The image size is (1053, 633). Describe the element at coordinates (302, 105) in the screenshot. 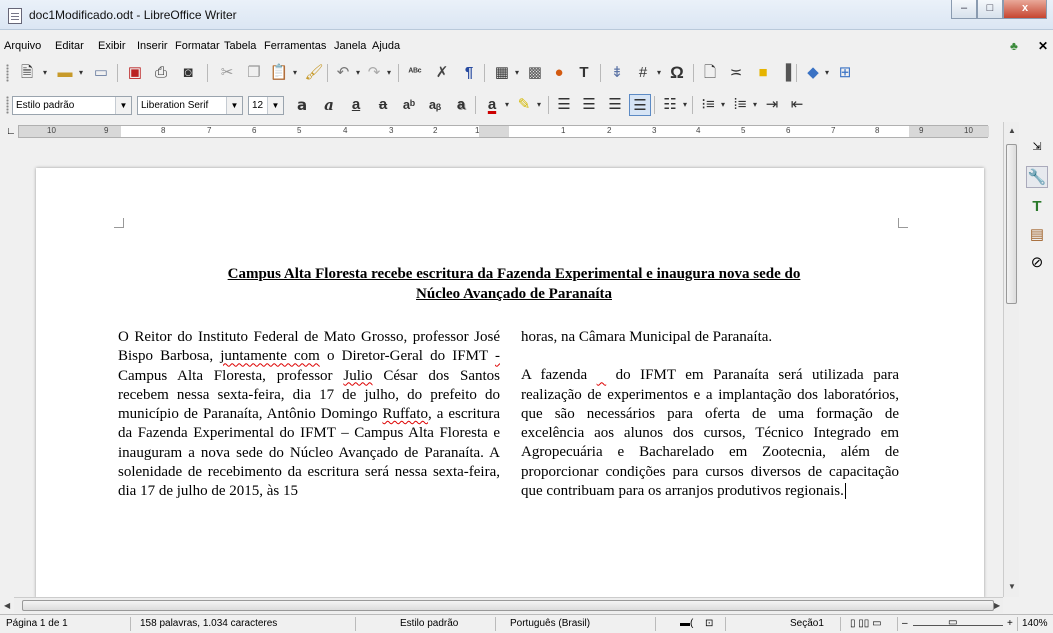

I see `bold-icon: a` at that location.